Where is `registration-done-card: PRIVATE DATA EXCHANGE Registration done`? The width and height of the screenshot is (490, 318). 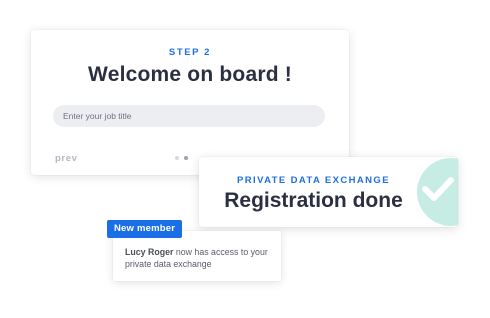 registration-done-card: PRIVATE DATA EXCHANGE Registration done is located at coordinates (328, 192).